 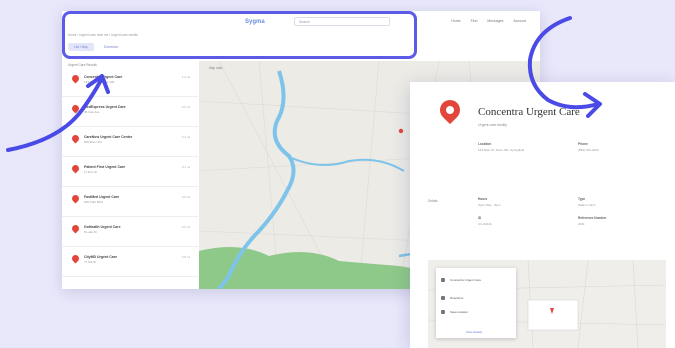 I want to click on list-item: MedExpress Urgent Care 45 Oak Ave 2.0 mi, so click(x=130, y=113).